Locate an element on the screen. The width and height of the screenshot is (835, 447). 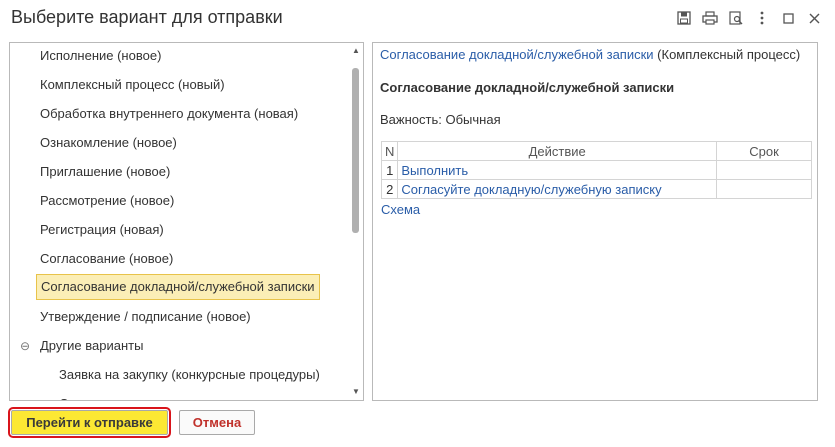
list-scrollbar: ▲ ▼ is located at coordinates (356, 221).